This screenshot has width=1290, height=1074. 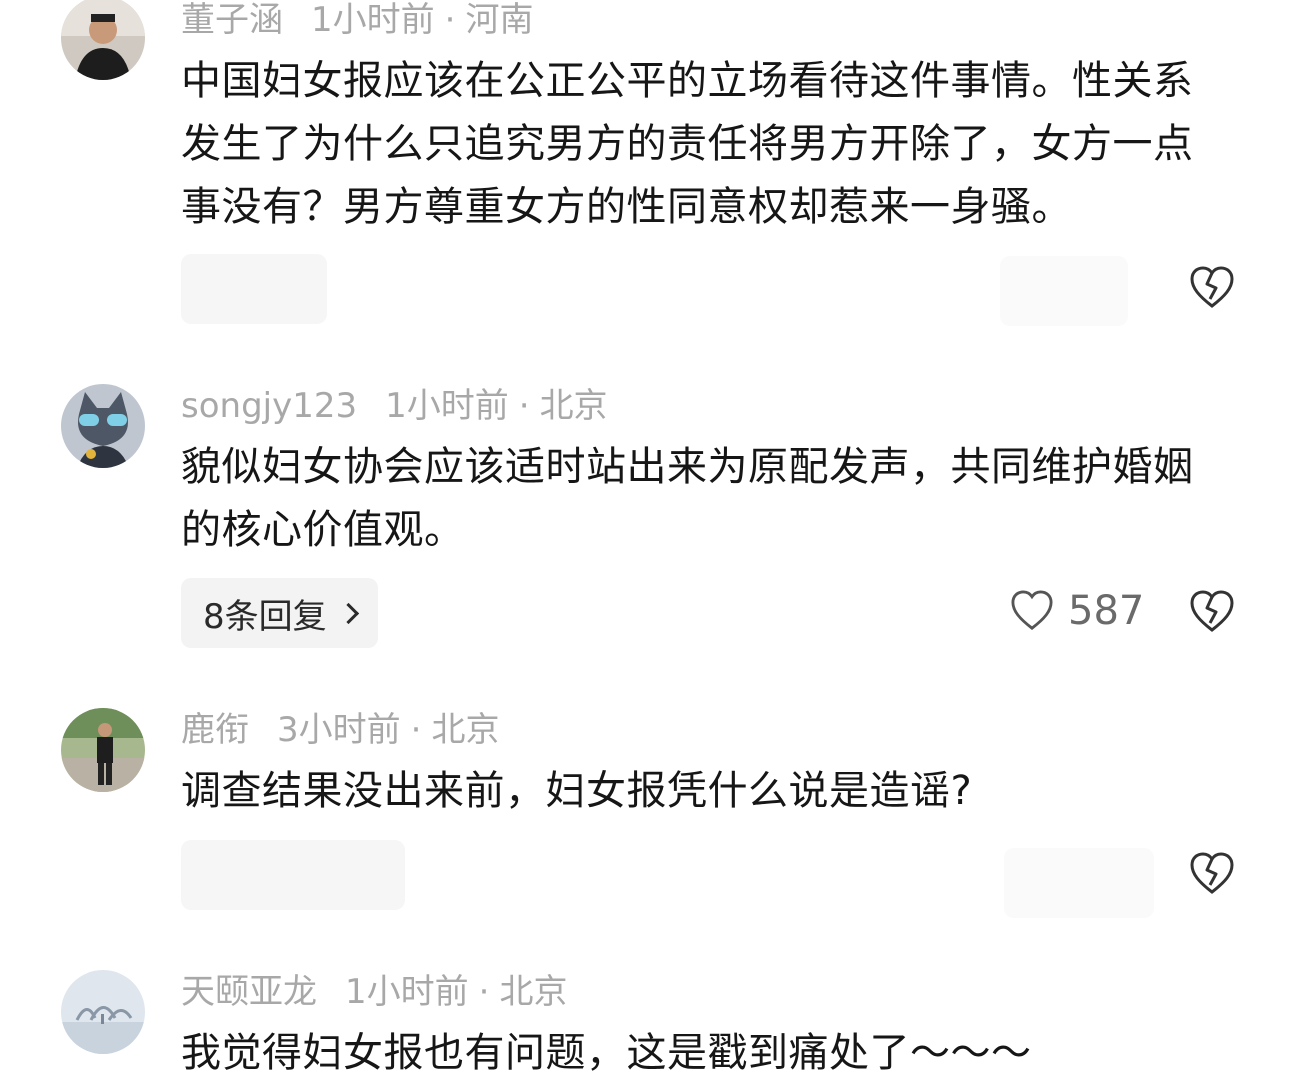 What do you see at coordinates (701, 499) in the screenshot?
I see `comment-text: 貌似妇女协会应该适时站出来为原配发声，共同维护婚姻的核心价值观。` at bounding box center [701, 499].